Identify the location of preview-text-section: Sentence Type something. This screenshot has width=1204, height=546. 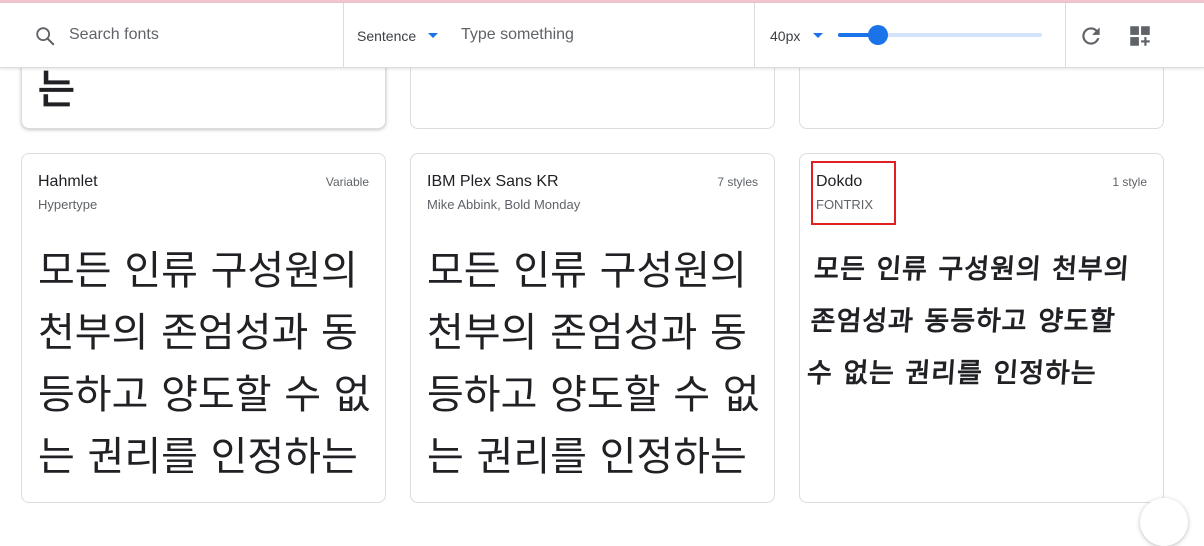
(549, 35).